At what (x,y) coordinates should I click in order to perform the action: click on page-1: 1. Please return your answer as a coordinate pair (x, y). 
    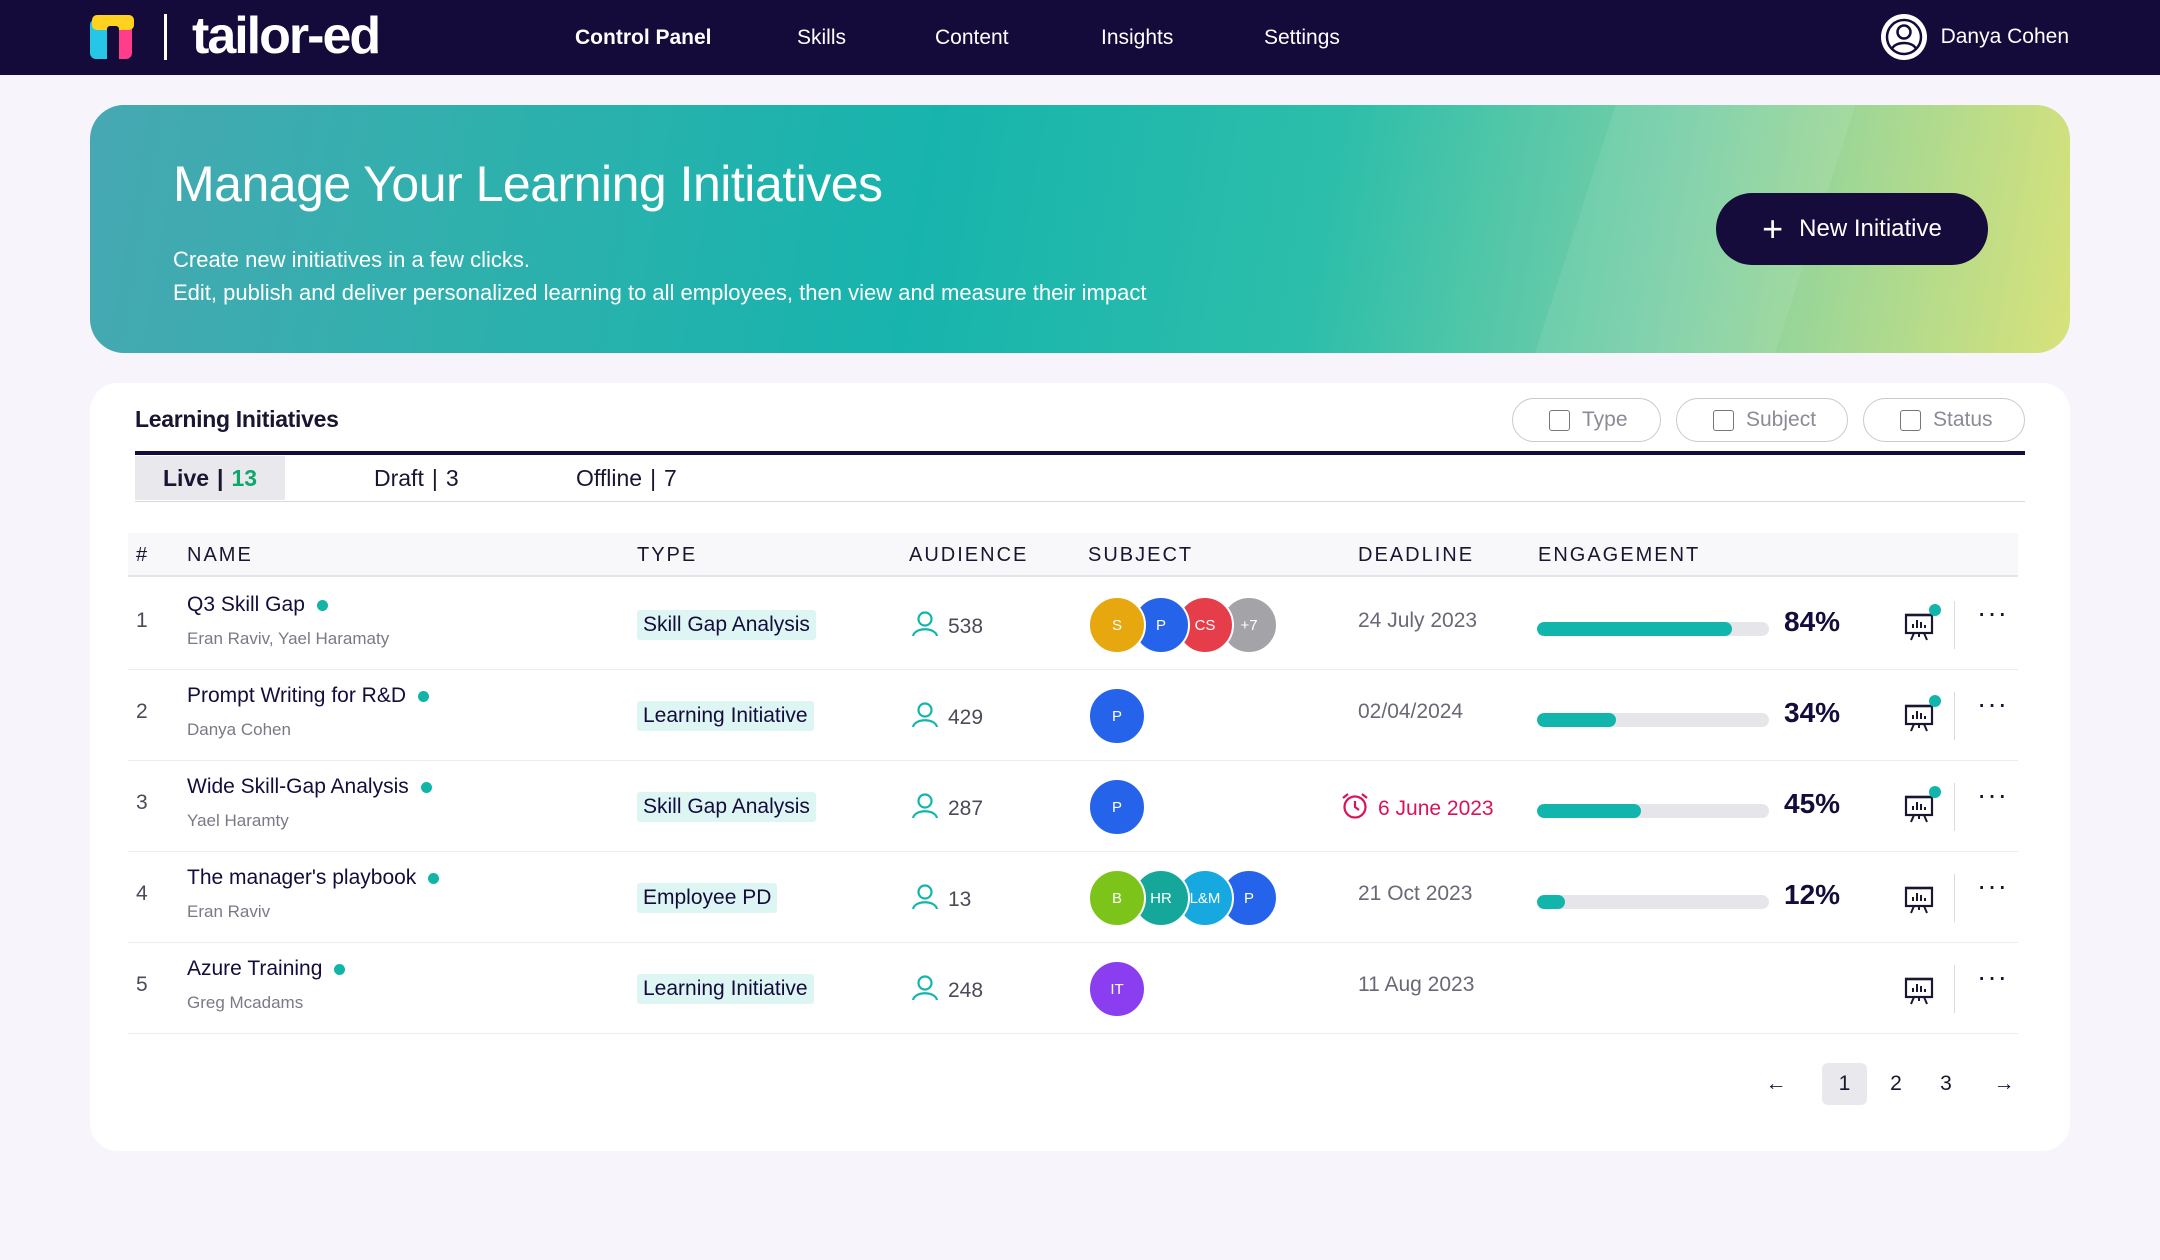
    Looking at the image, I should click on (1844, 1084).